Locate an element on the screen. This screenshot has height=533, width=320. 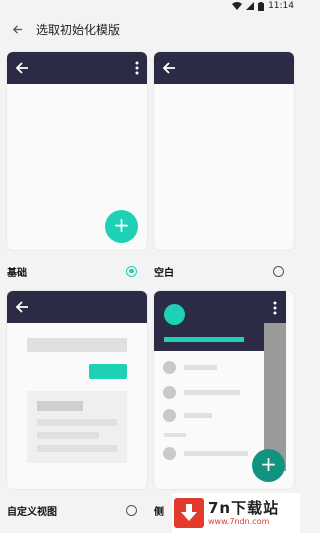
watermark-title: 7n下载站 is located at coordinates (244, 507).